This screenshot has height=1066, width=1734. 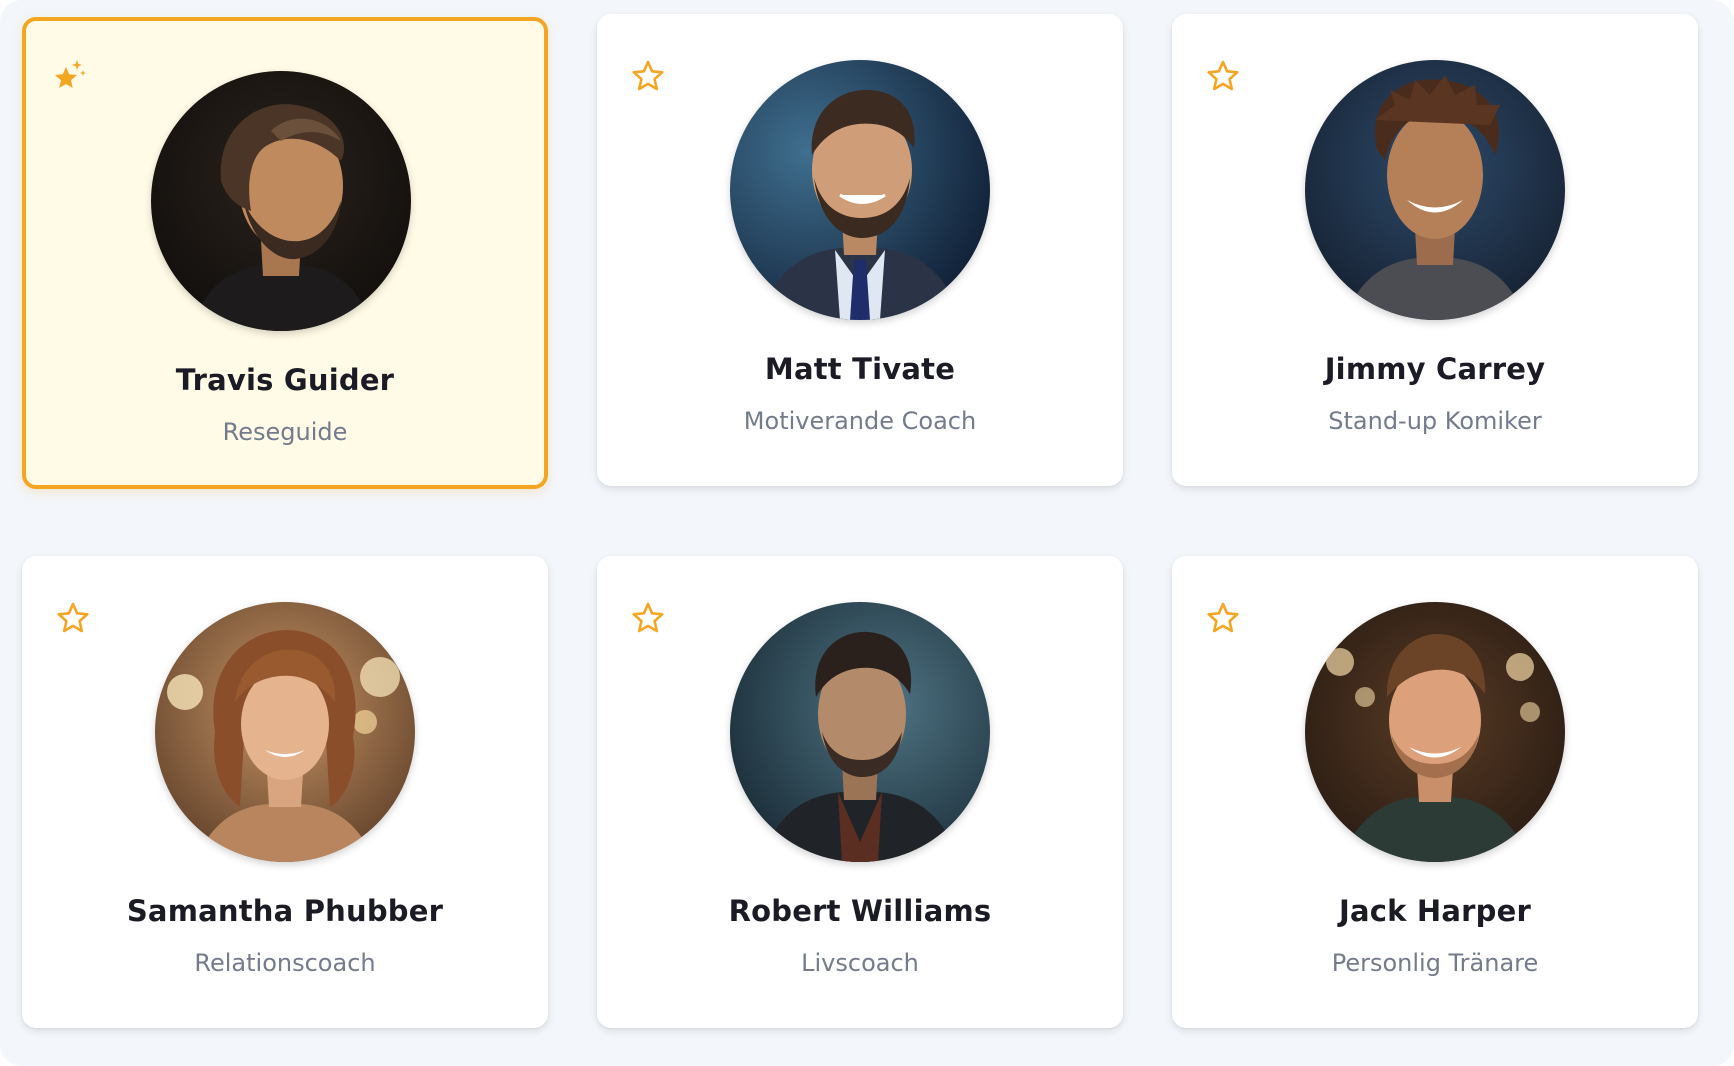 I want to click on persona-card-jack-harper: Jack Harper Personlig Tränare, so click(x=1435, y=792).